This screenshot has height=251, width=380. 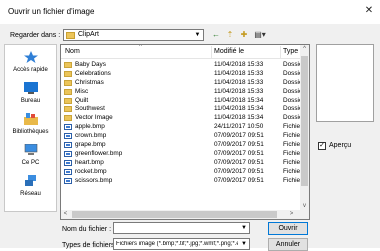 I want to click on computer-icon, so click(x=30, y=149).